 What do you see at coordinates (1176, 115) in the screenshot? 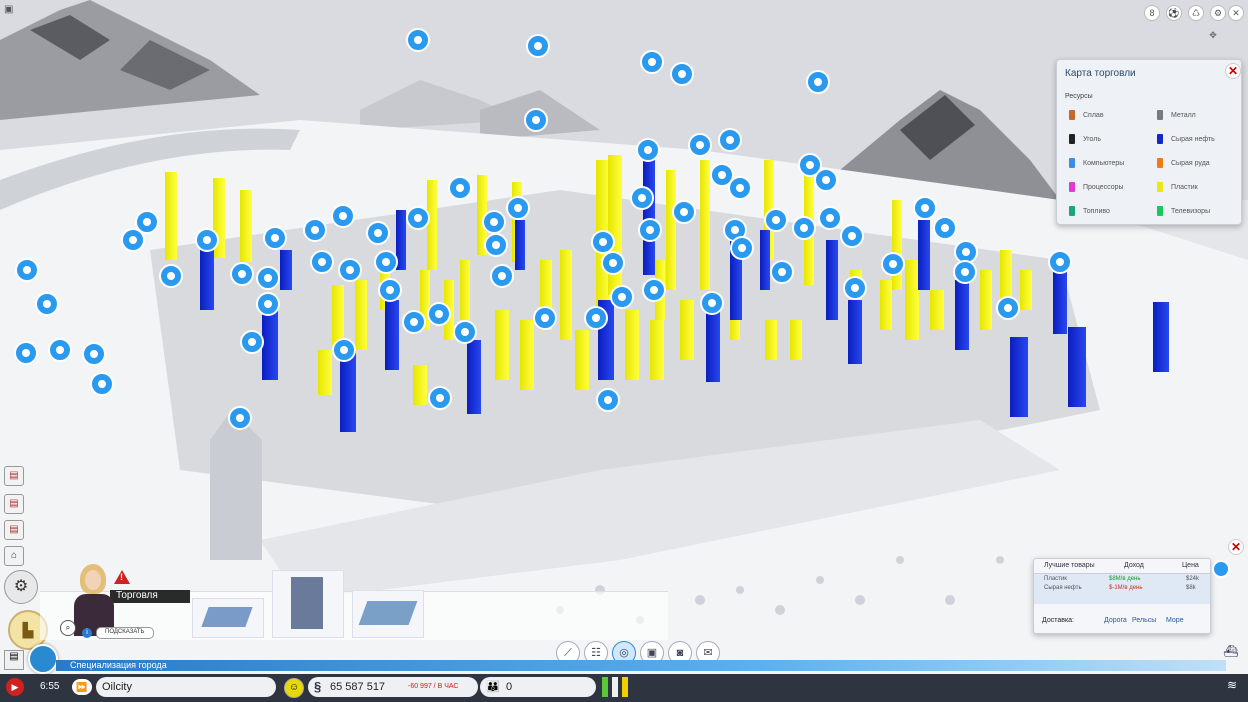
I see `legend-item: Металл` at bounding box center [1176, 115].